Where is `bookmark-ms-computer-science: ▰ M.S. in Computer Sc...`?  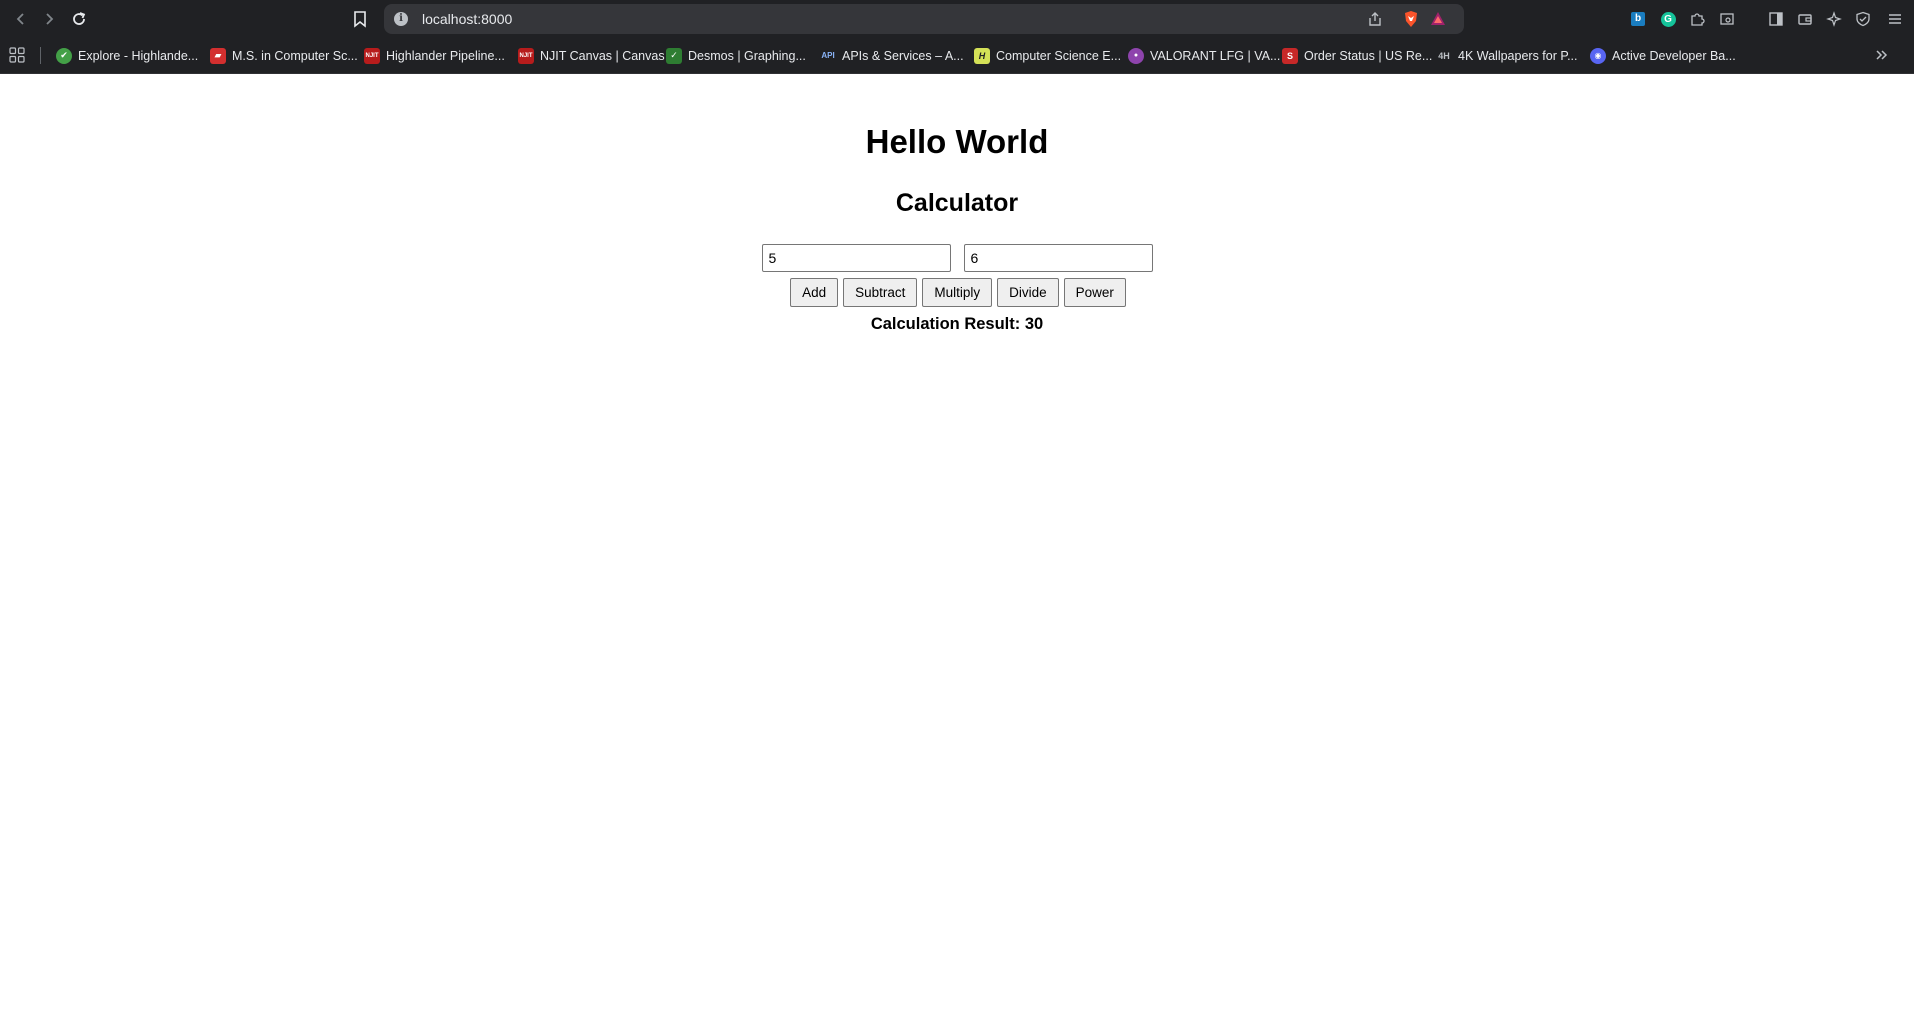 bookmark-ms-computer-science: ▰ M.S. in Computer Sc... is located at coordinates (284, 55).